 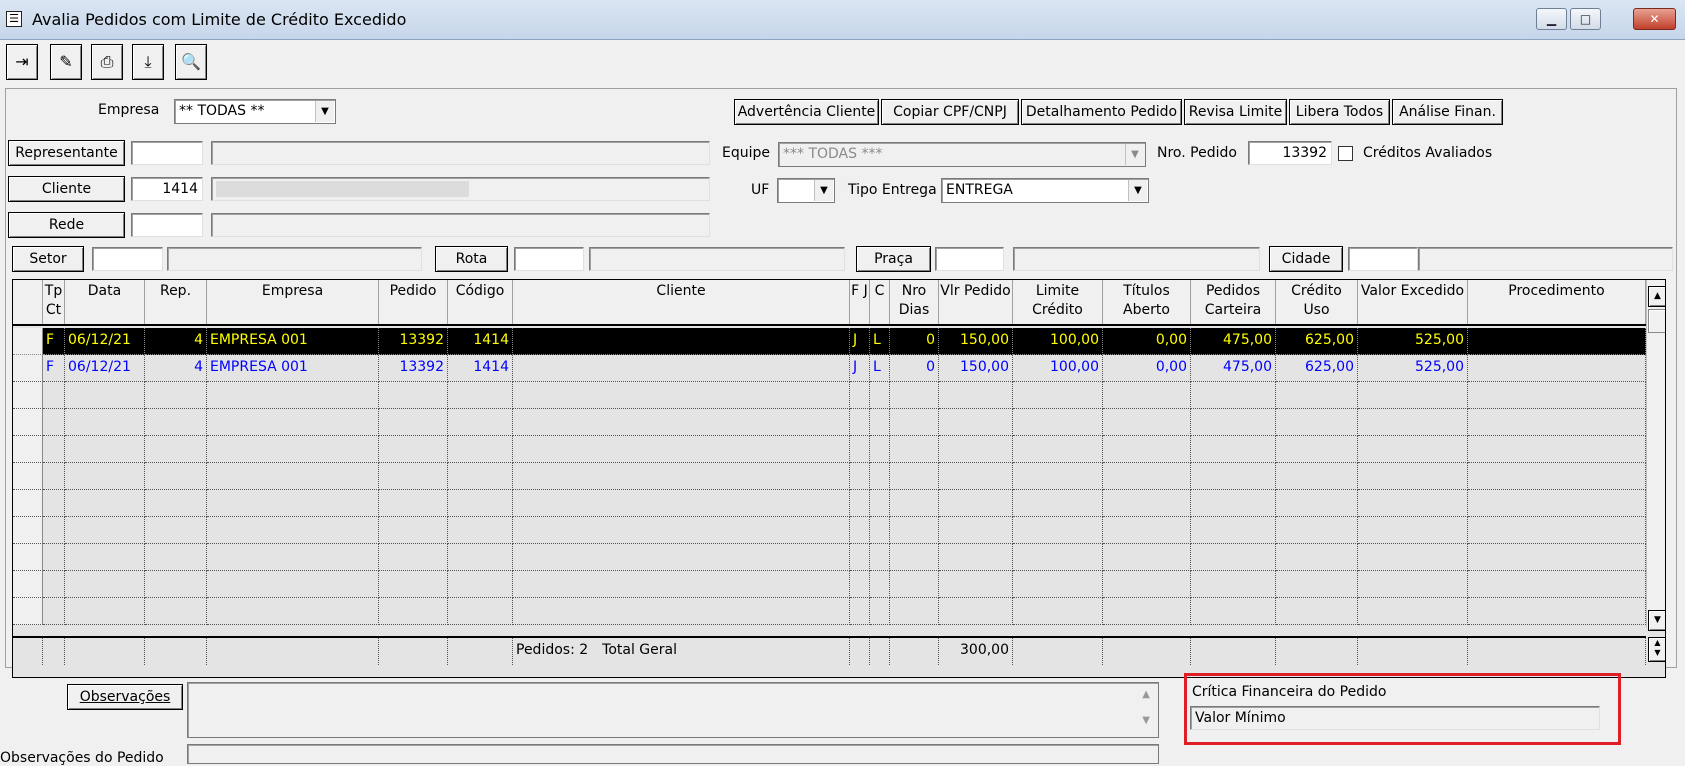 What do you see at coordinates (549, 259) in the screenshot?
I see `rota-code-input` at bounding box center [549, 259].